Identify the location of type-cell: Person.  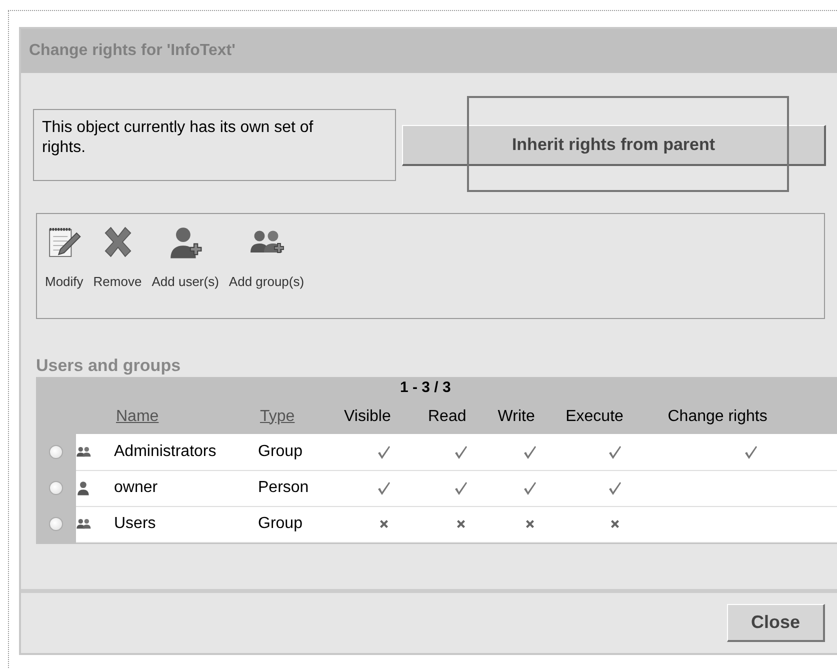
(283, 487).